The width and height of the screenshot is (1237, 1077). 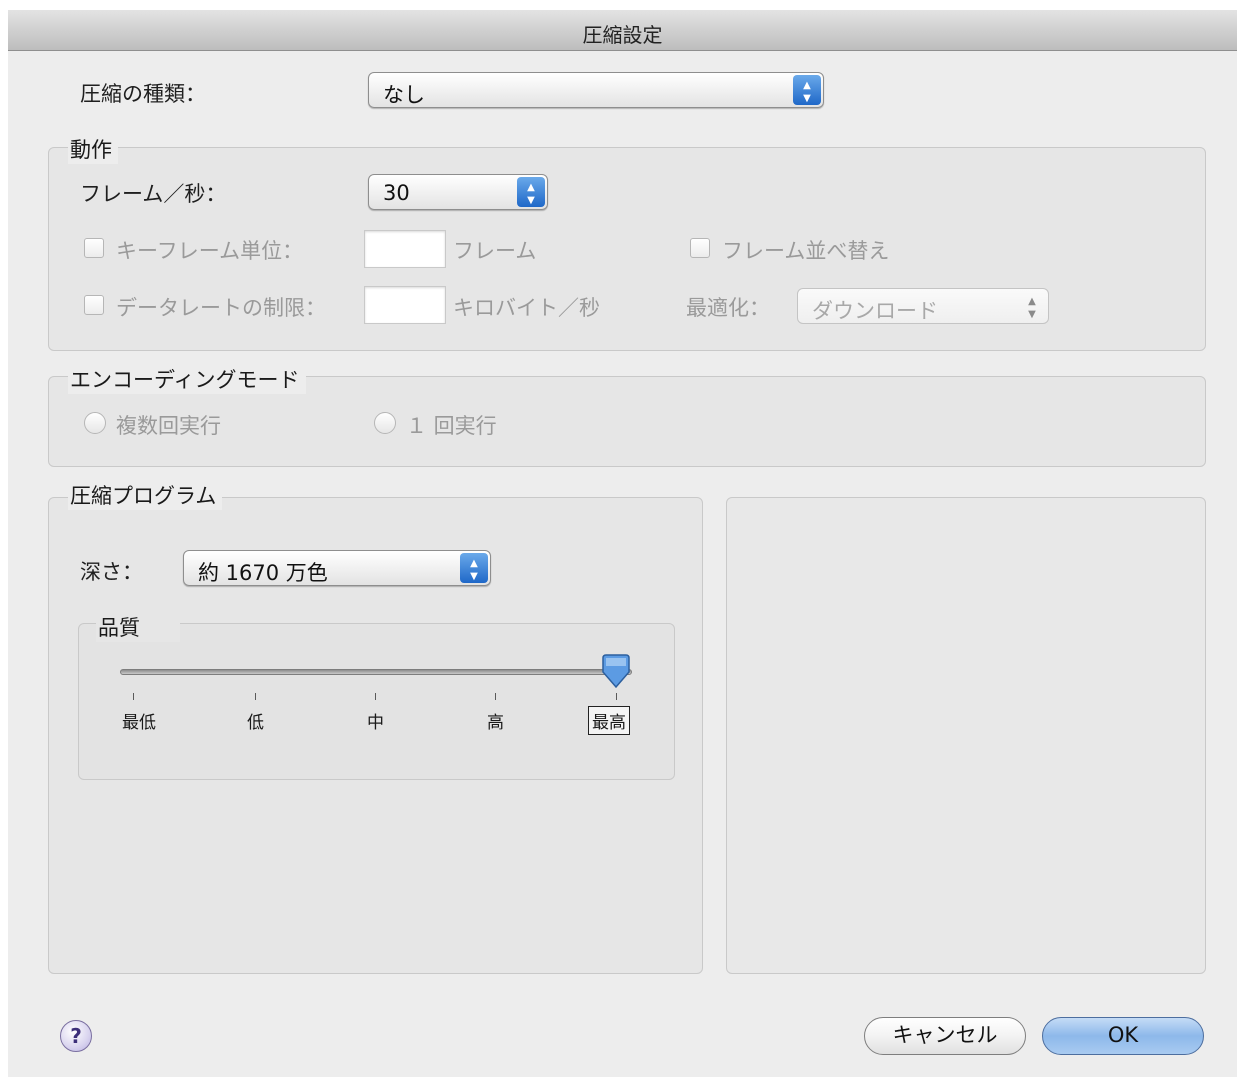 What do you see at coordinates (385, 423) in the screenshot?
I see `single-pass-radio` at bounding box center [385, 423].